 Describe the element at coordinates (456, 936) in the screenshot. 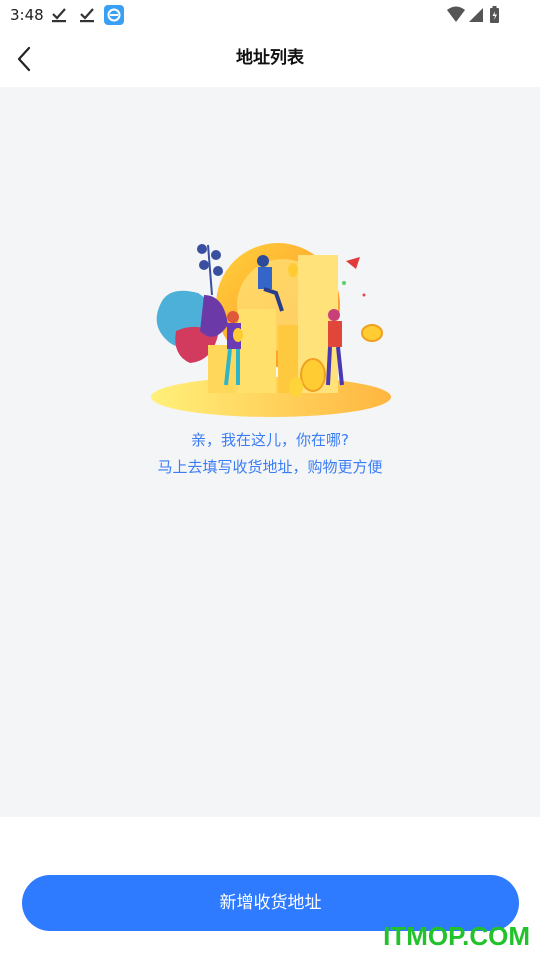

I see `watermark-logo: ITMOP.COM` at that location.